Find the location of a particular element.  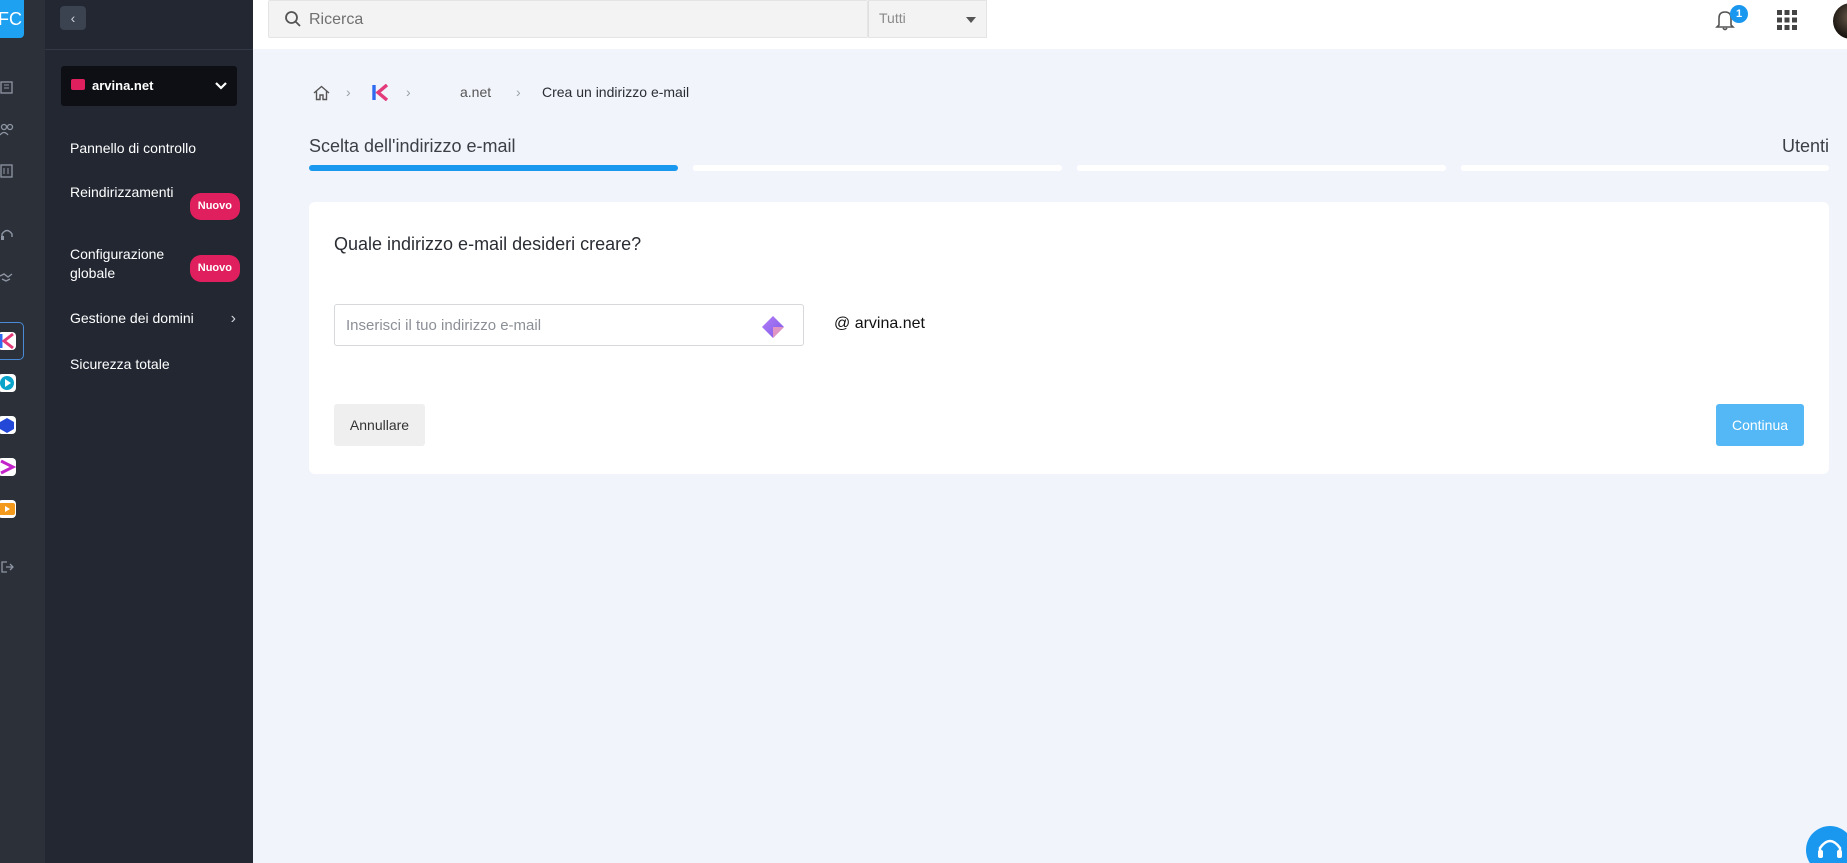

building-icon is located at coordinates (7, 87).